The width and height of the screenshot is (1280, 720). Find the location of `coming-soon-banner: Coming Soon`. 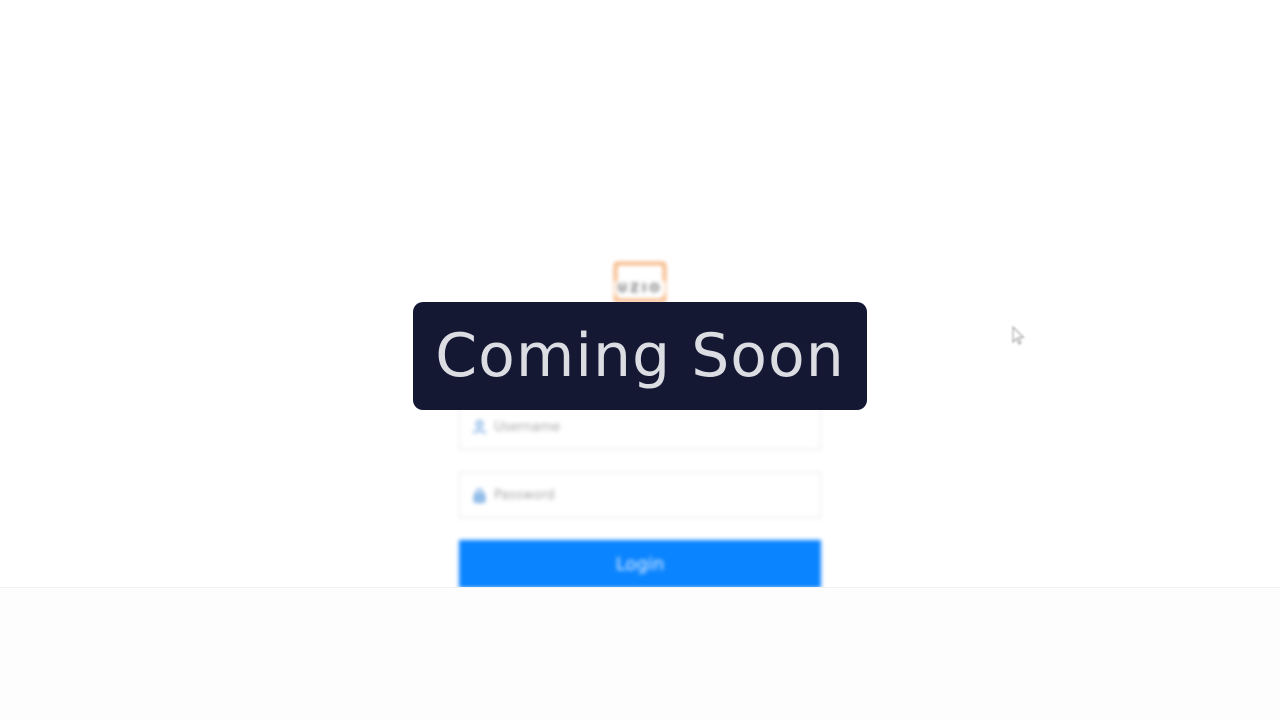

coming-soon-banner: Coming Soon is located at coordinates (640, 356).